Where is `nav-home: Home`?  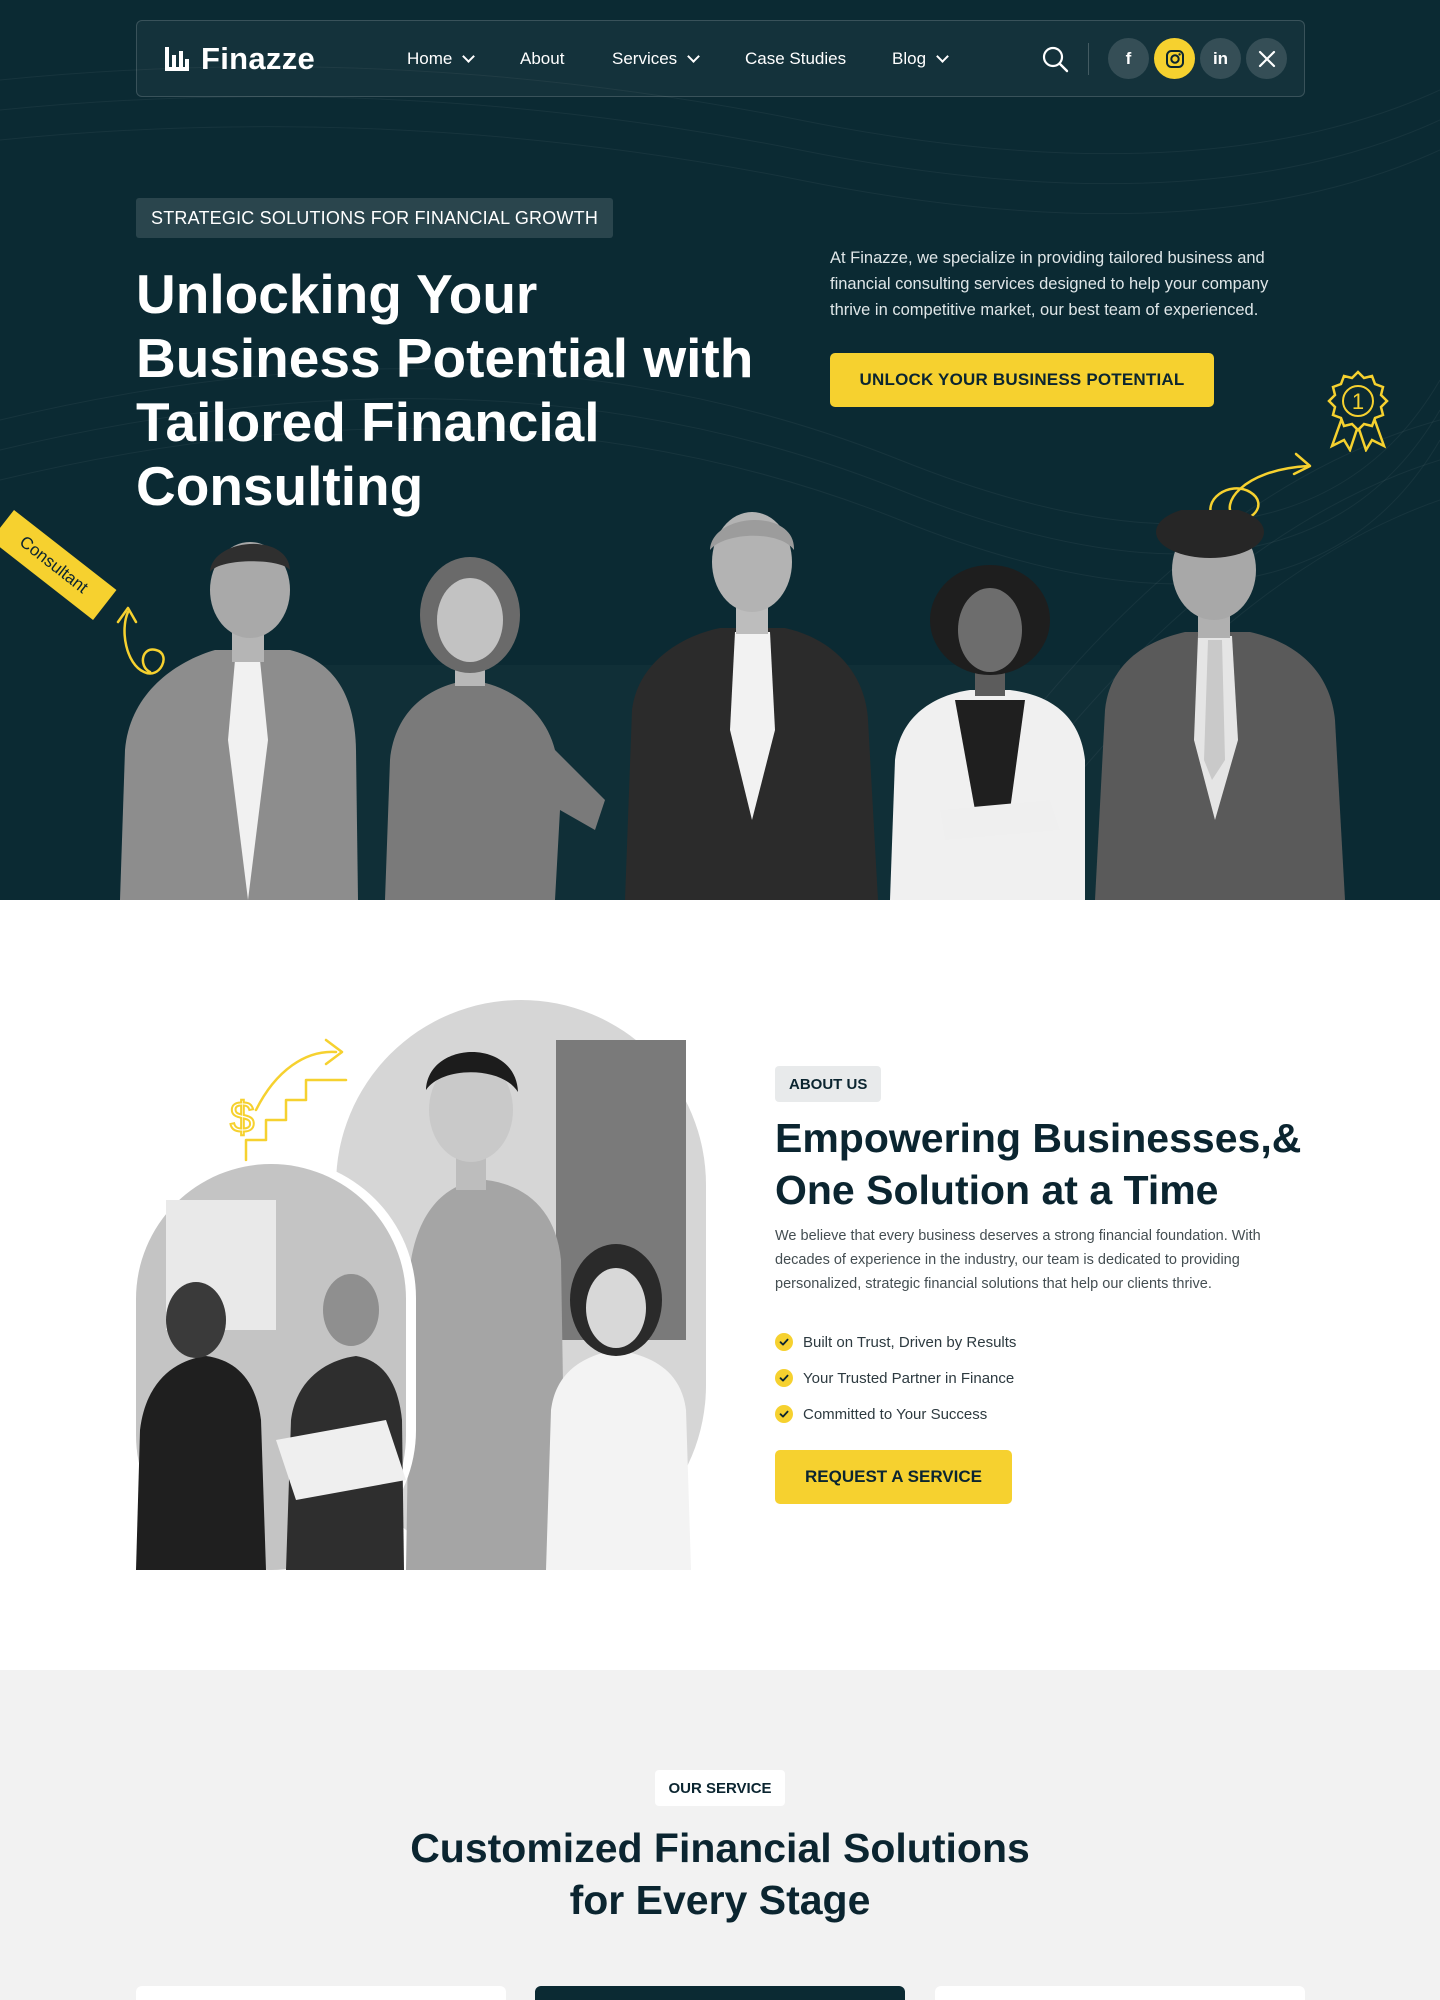
nav-home: Home is located at coordinates (441, 59).